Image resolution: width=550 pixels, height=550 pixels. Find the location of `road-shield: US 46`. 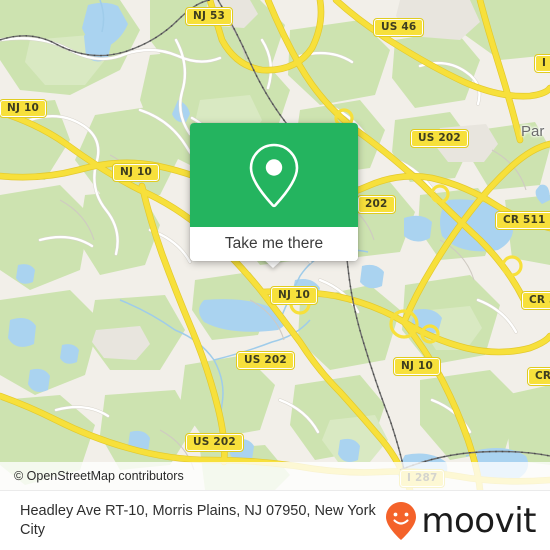

road-shield: US 46 is located at coordinates (398, 27).